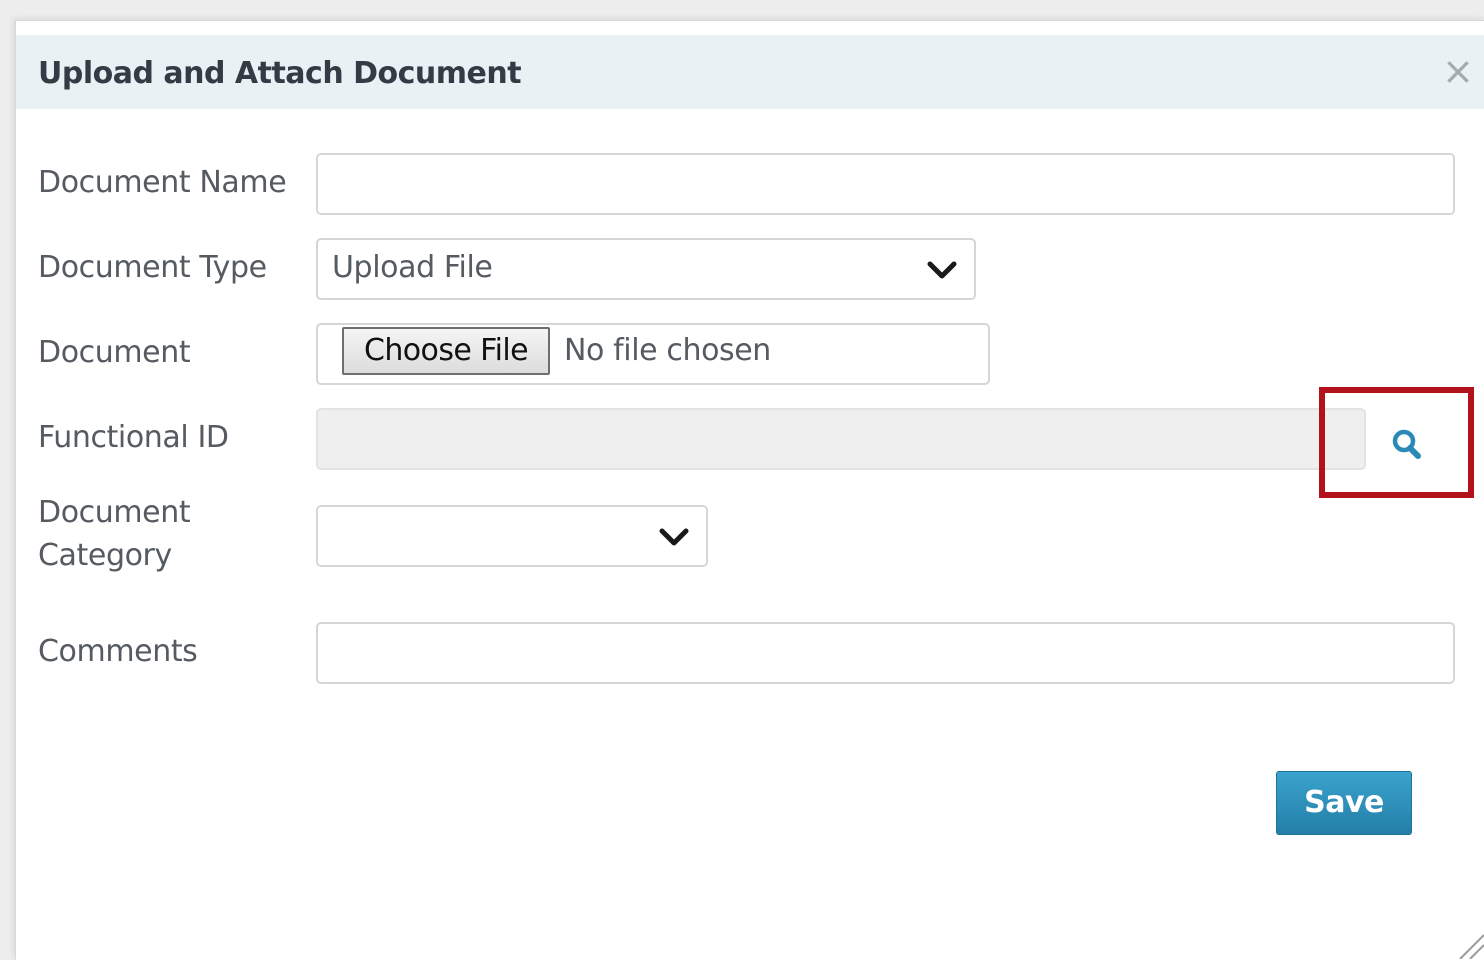 The image size is (1484, 960). Describe the element at coordinates (1344, 803) in the screenshot. I see `save-button: Save` at that location.